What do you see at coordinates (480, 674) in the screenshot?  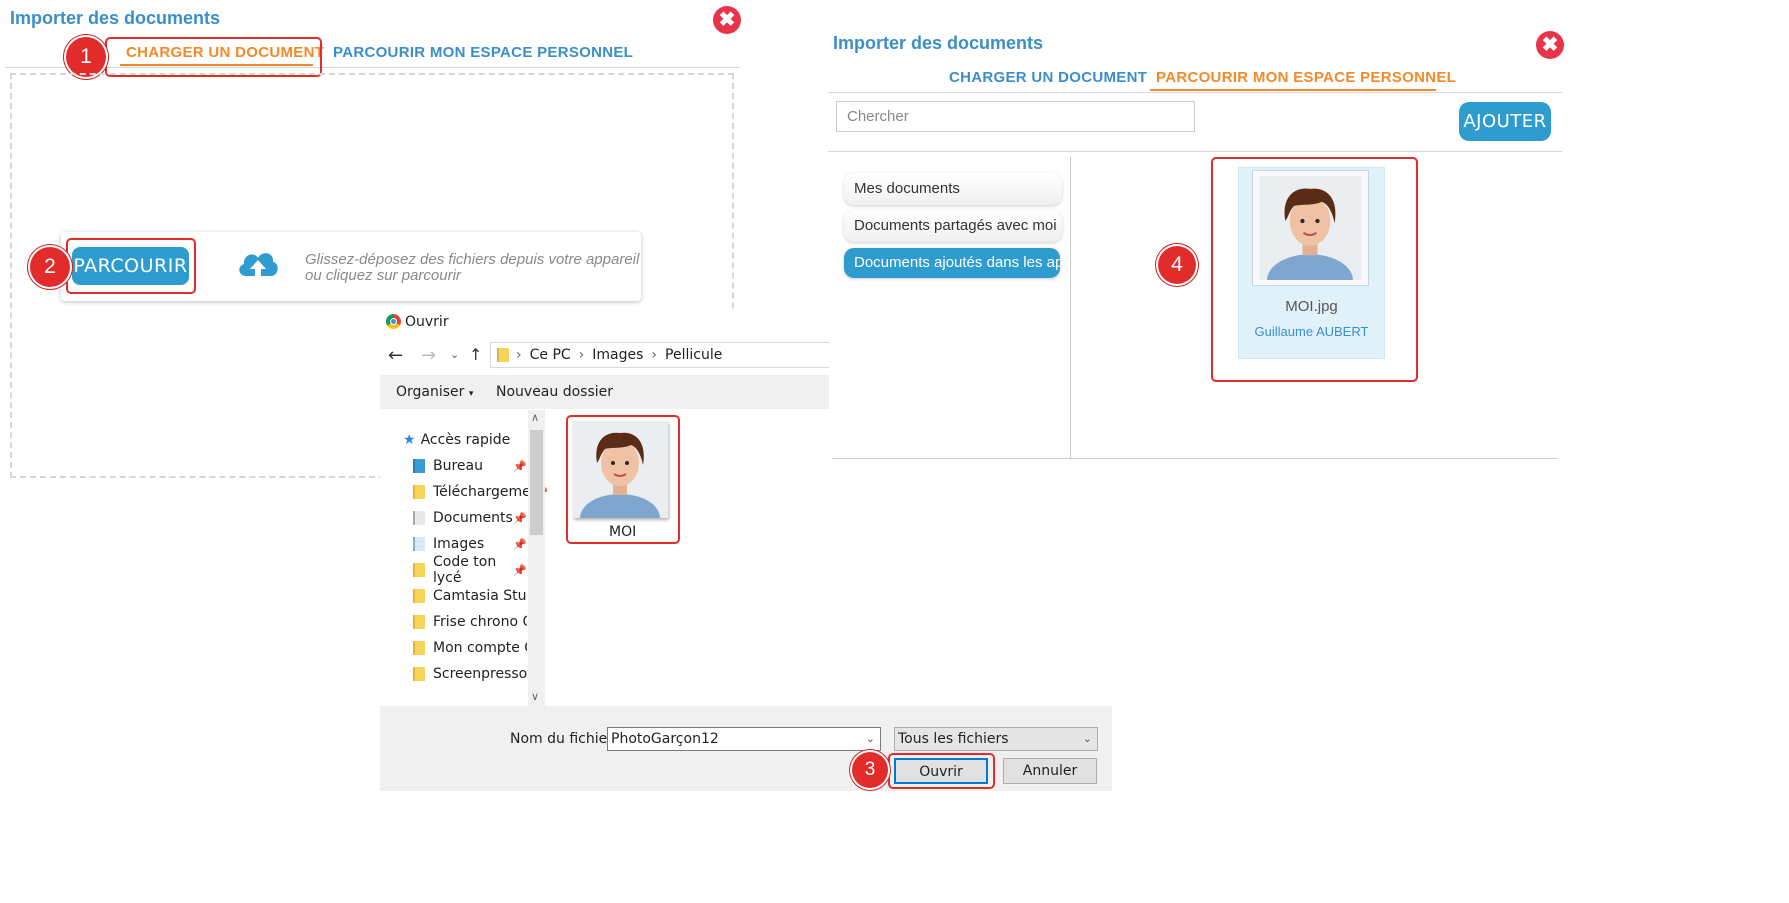 I see `nav-label: Screenpresso` at bounding box center [480, 674].